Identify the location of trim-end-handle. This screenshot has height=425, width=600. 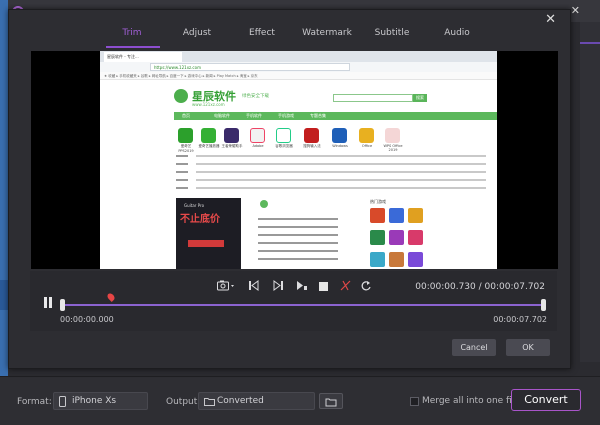
(543, 305).